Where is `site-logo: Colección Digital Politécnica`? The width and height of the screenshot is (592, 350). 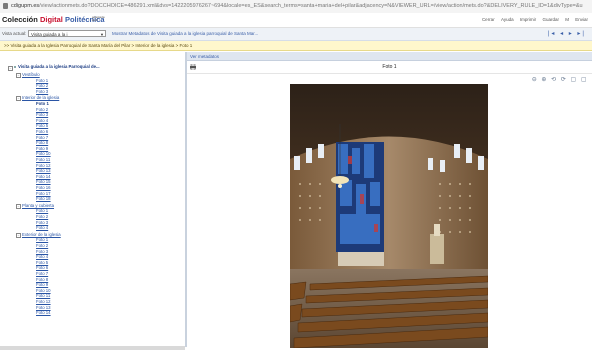
site-logo: Colección Digital Politécnica is located at coordinates (53, 19).